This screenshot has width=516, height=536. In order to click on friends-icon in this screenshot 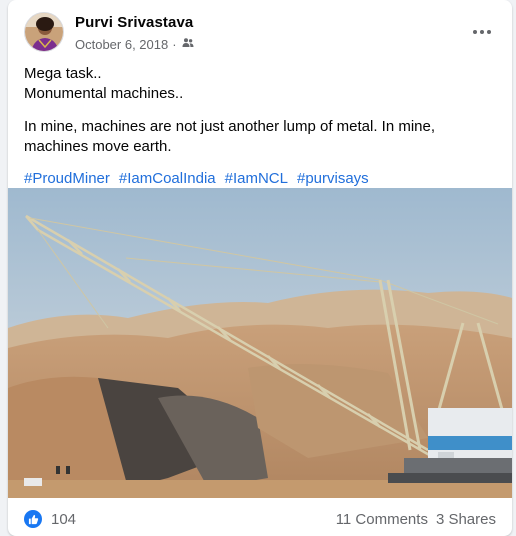, I will do `click(188, 44)`.